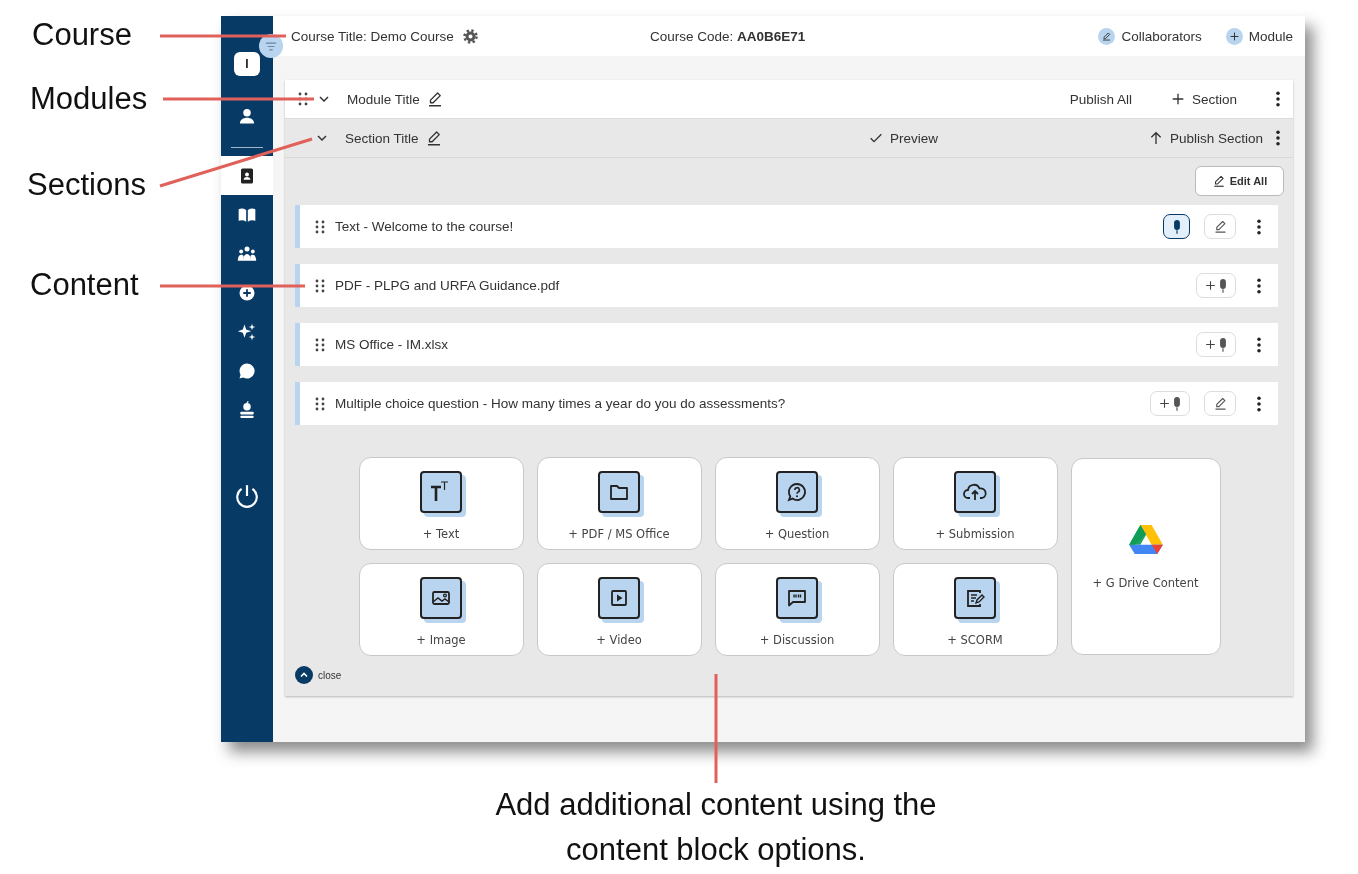 The image size is (1358, 874). Describe the element at coordinates (797, 609) in the screenshot. I see `content-block-card: + Discussion` at that location.